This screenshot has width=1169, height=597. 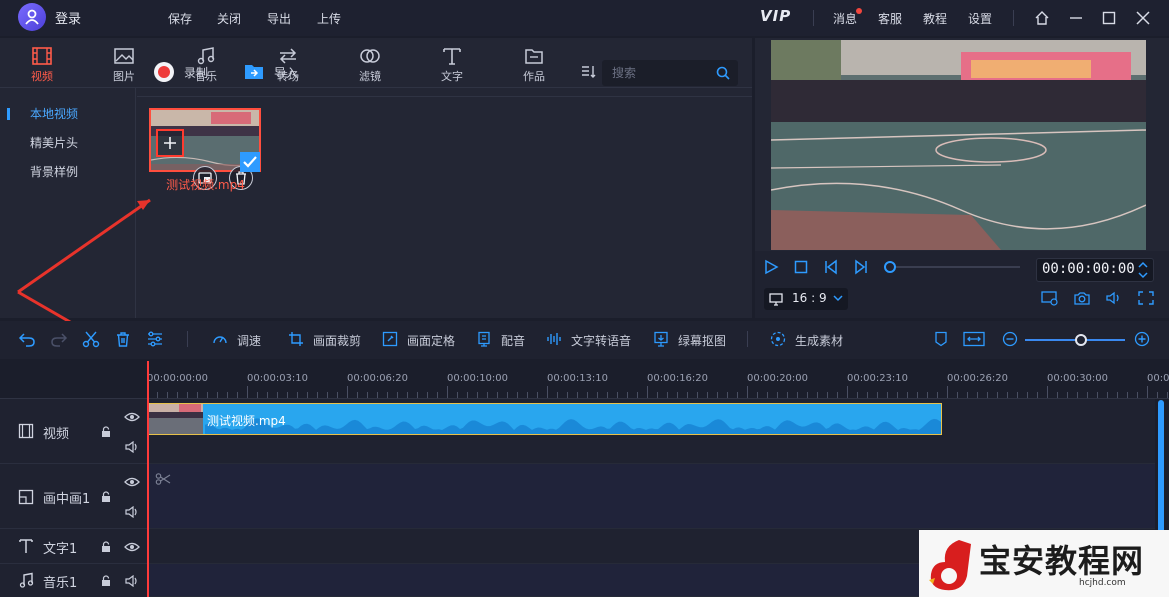 What do you see at coordinates (73, 379) in the screenshot?
I see `ruler-corner` at bounding box center [73, 379].